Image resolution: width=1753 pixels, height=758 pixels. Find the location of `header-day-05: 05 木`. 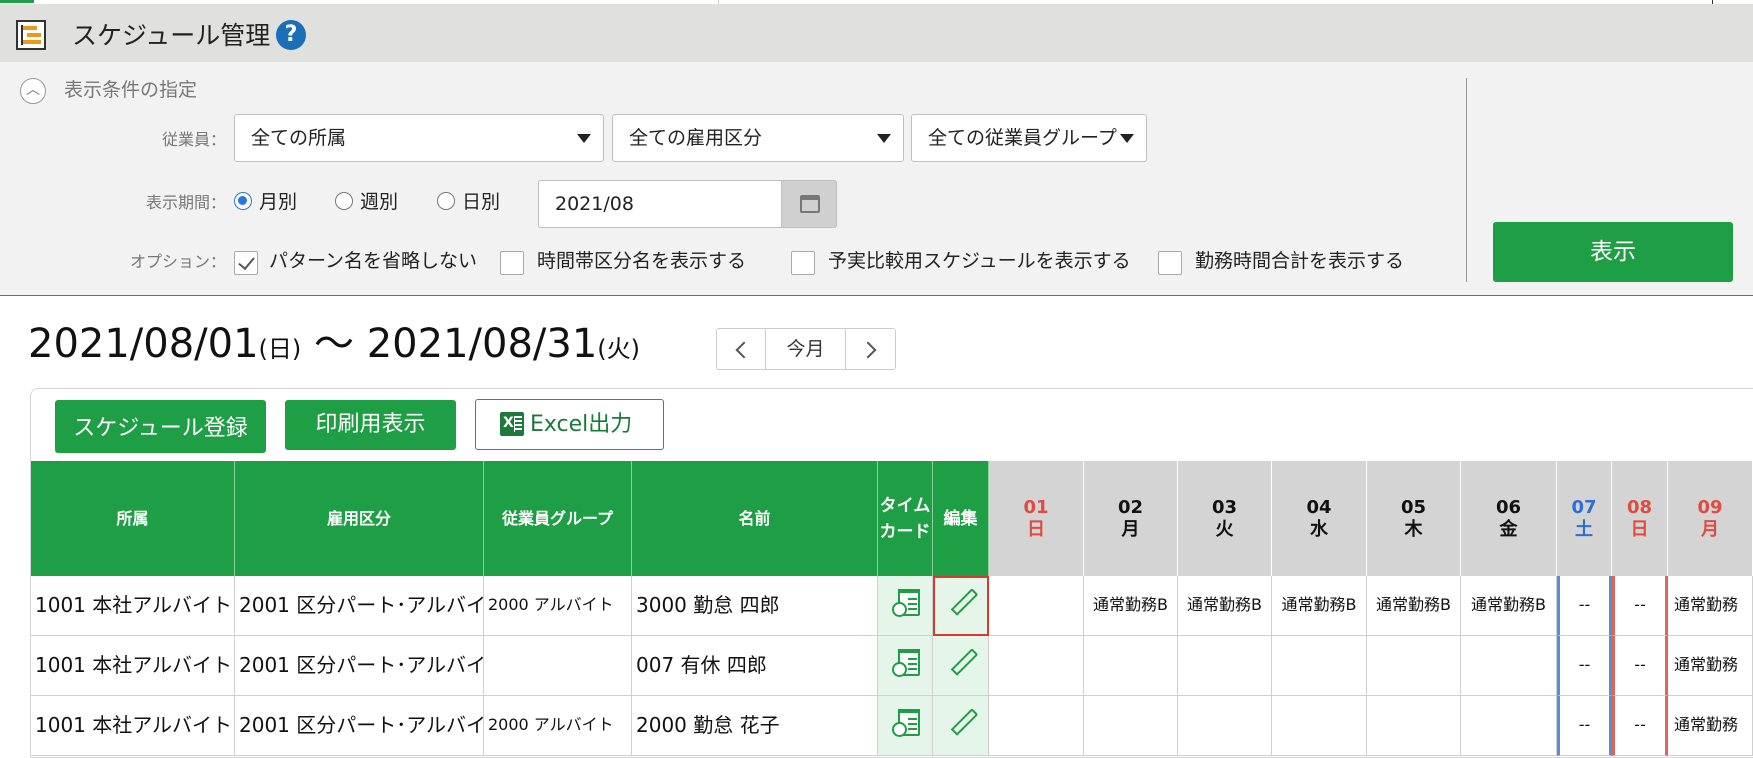

header-day-05: 05 木 is located at coordinates (1414, 518).